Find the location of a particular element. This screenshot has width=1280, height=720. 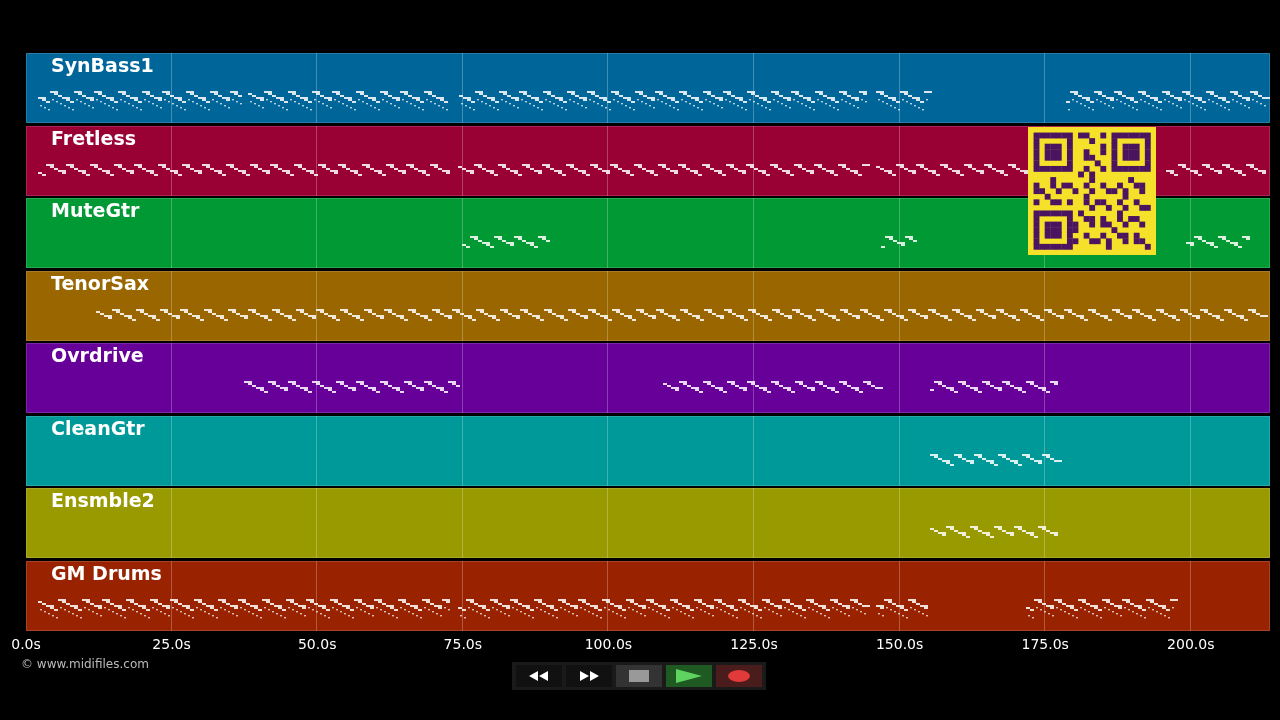

record-icon is located at coordinates (739, 676).